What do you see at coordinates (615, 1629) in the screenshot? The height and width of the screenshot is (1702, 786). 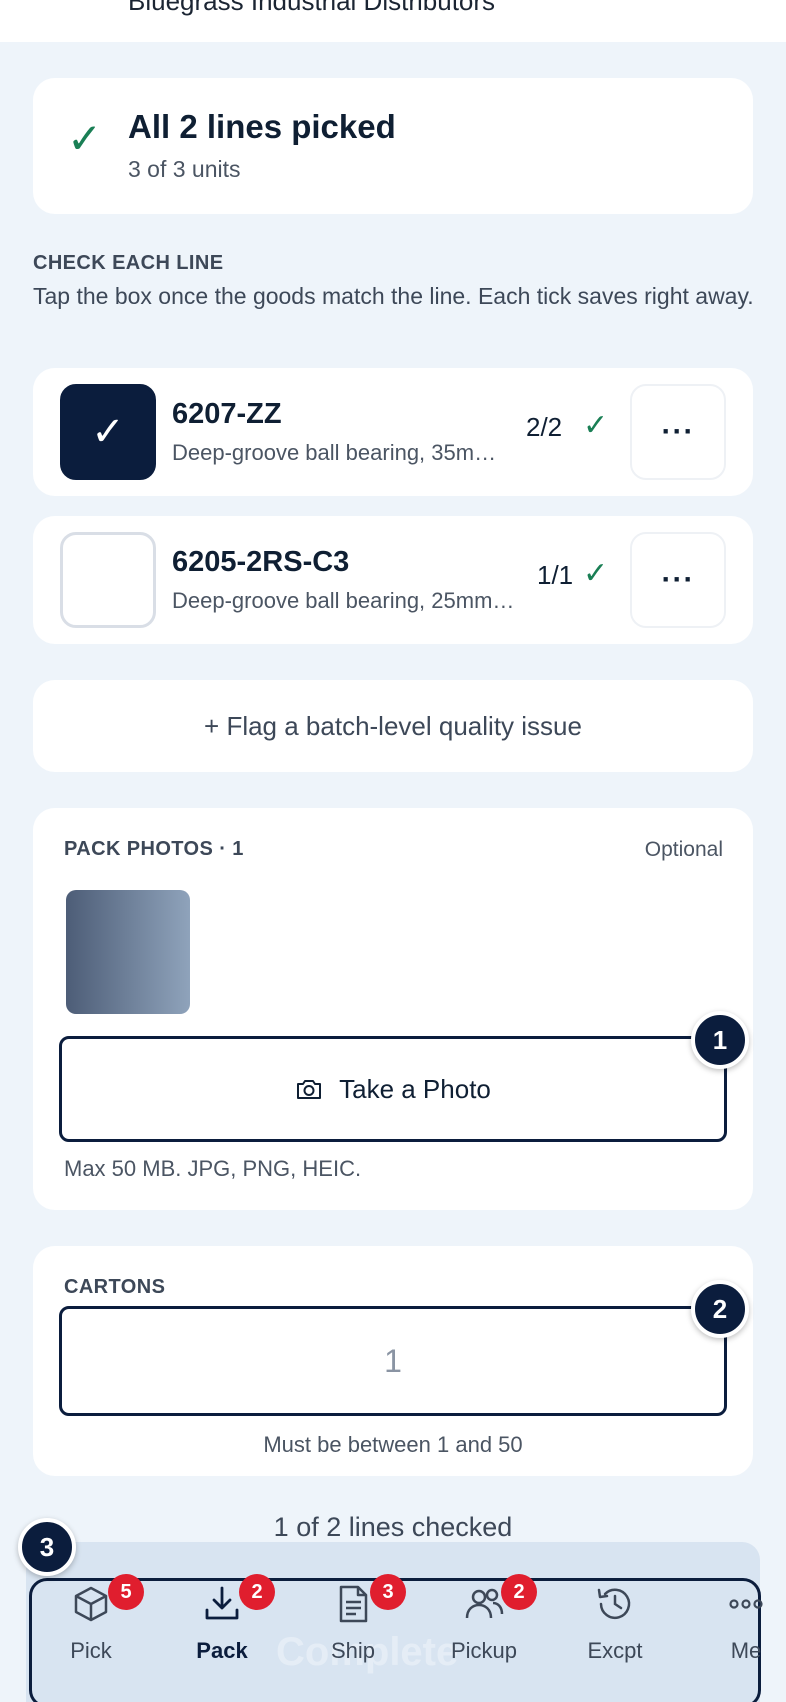 I see `tab-exceptions: Excpt` at bounding box center [615, 1629].